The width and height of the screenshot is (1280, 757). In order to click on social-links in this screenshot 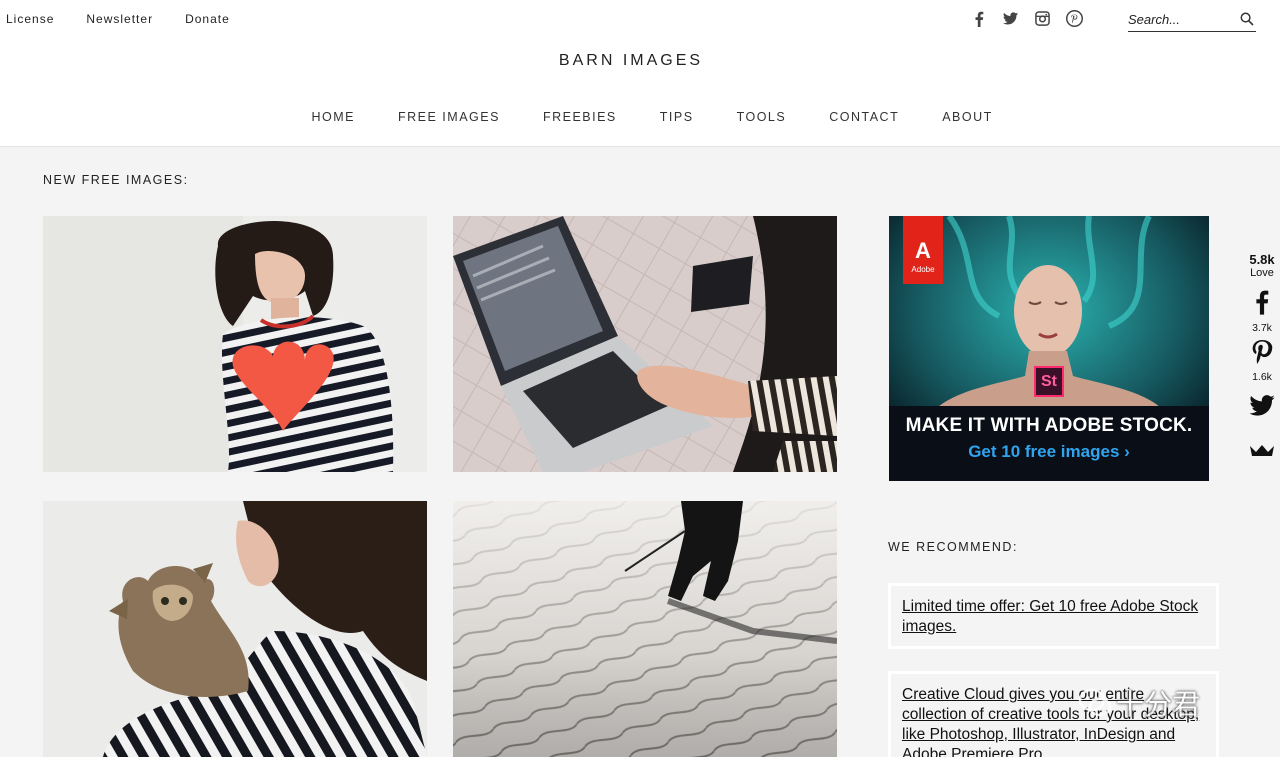, I will do `click(1026, 18)`.